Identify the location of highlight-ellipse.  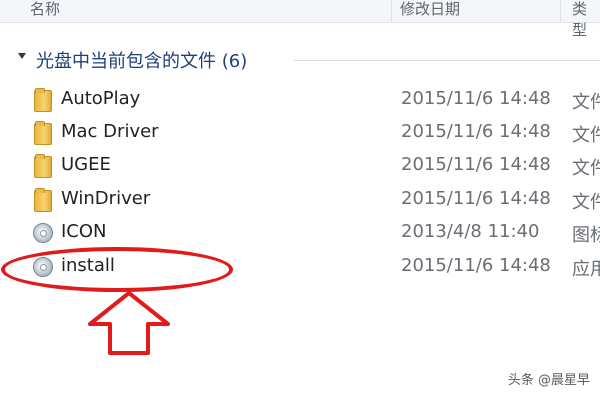
(117, 269).